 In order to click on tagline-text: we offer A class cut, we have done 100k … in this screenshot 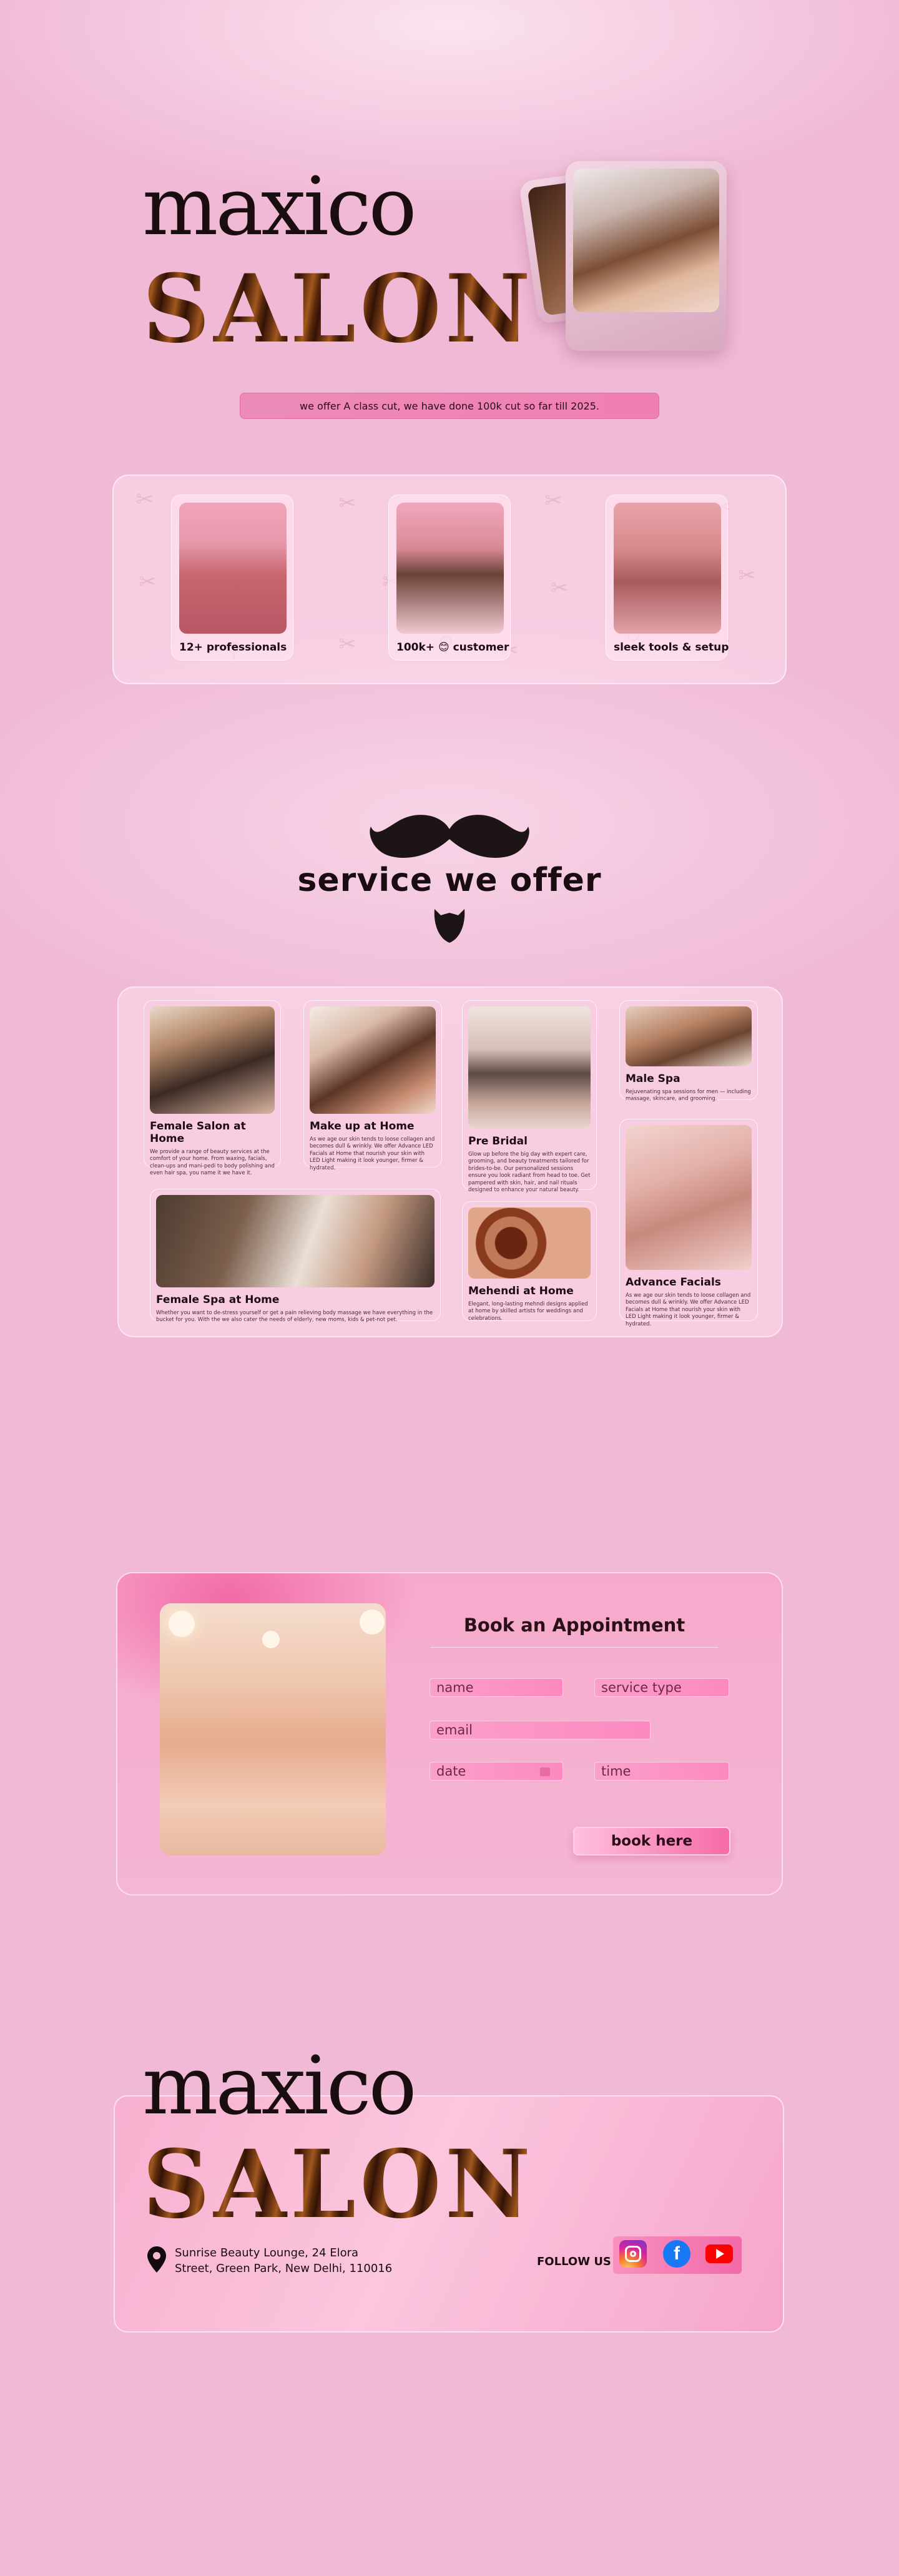, I will do `click(449, 406)`.